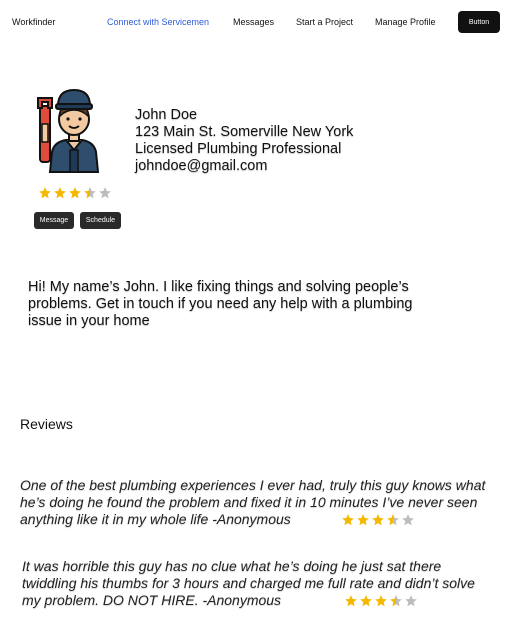 The width and height of the screenshot is (515, 633). I want to click on profile-name: John Doe, so click(166, 115).